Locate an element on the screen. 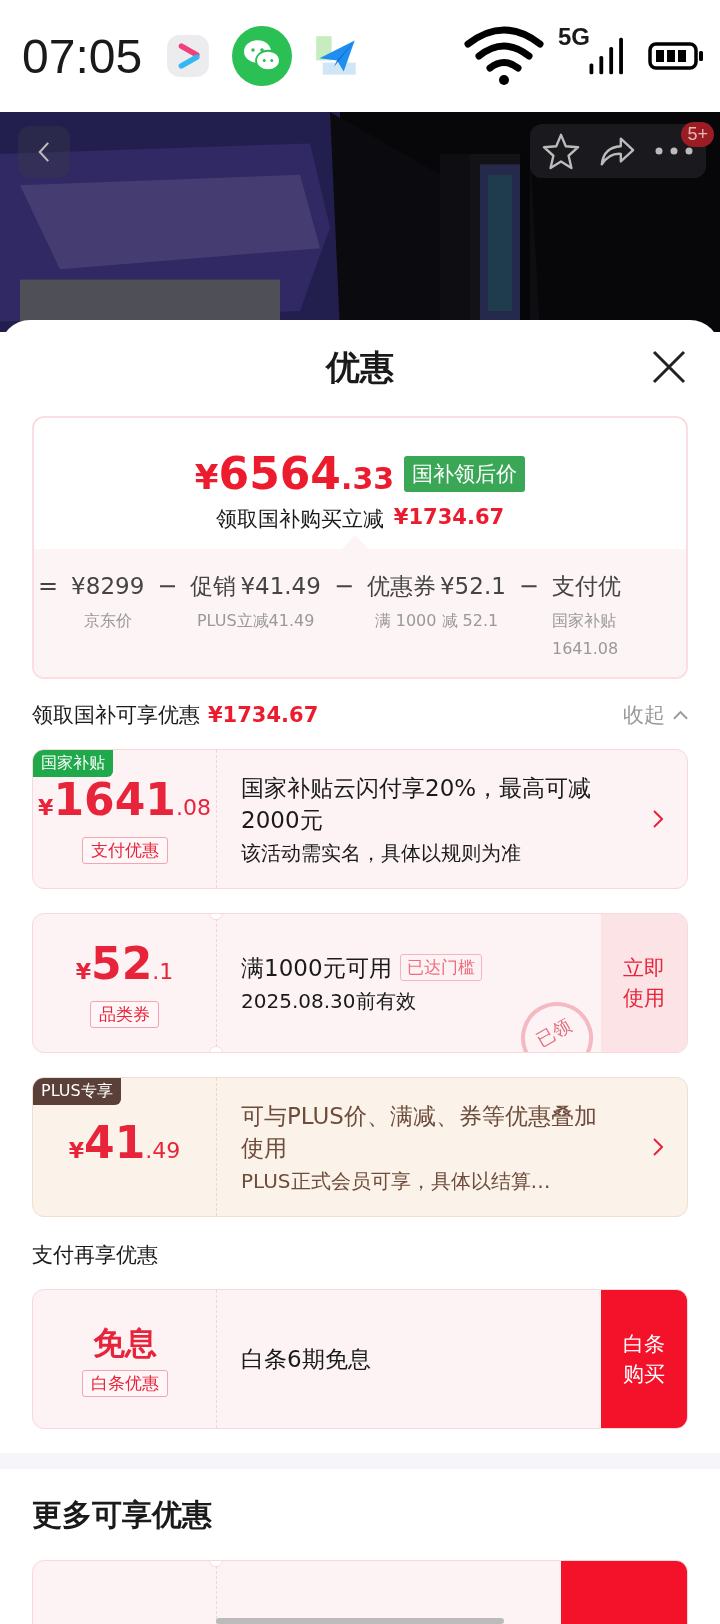  coupon-action-button: 白条购买 is located at coordinates (644, 1359).